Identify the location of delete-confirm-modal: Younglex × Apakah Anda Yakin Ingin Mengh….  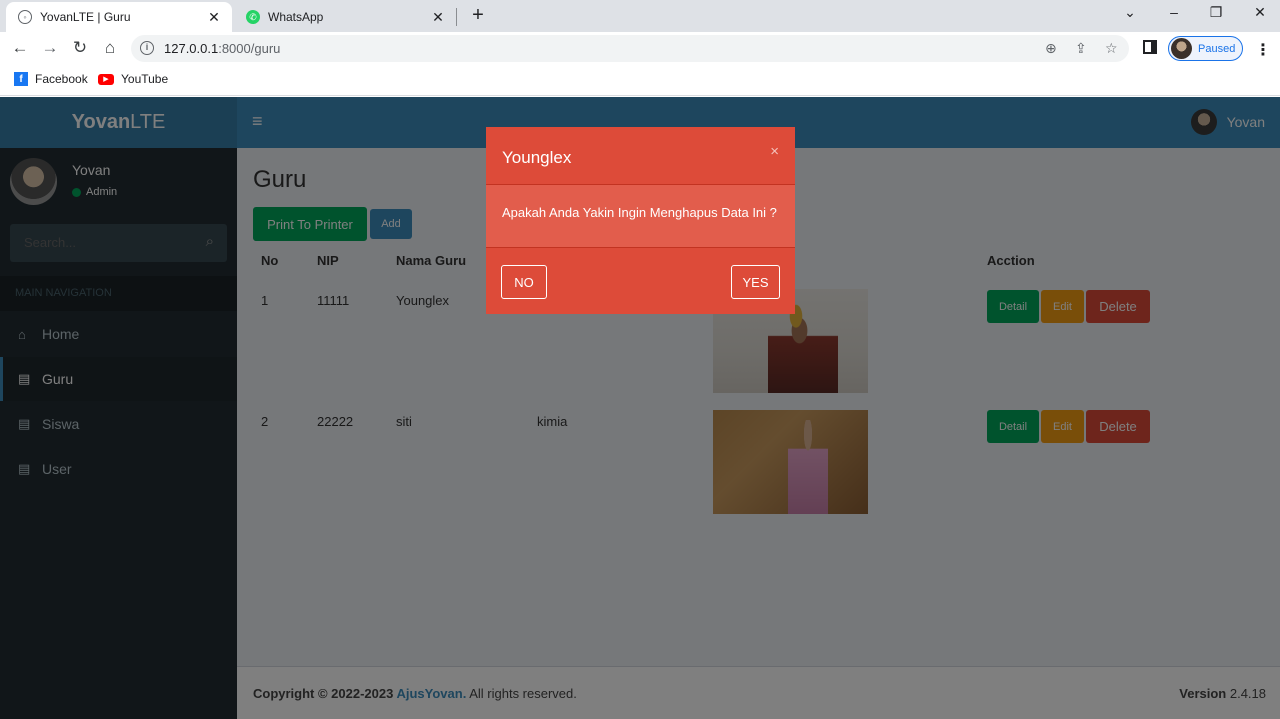
(640, 220).